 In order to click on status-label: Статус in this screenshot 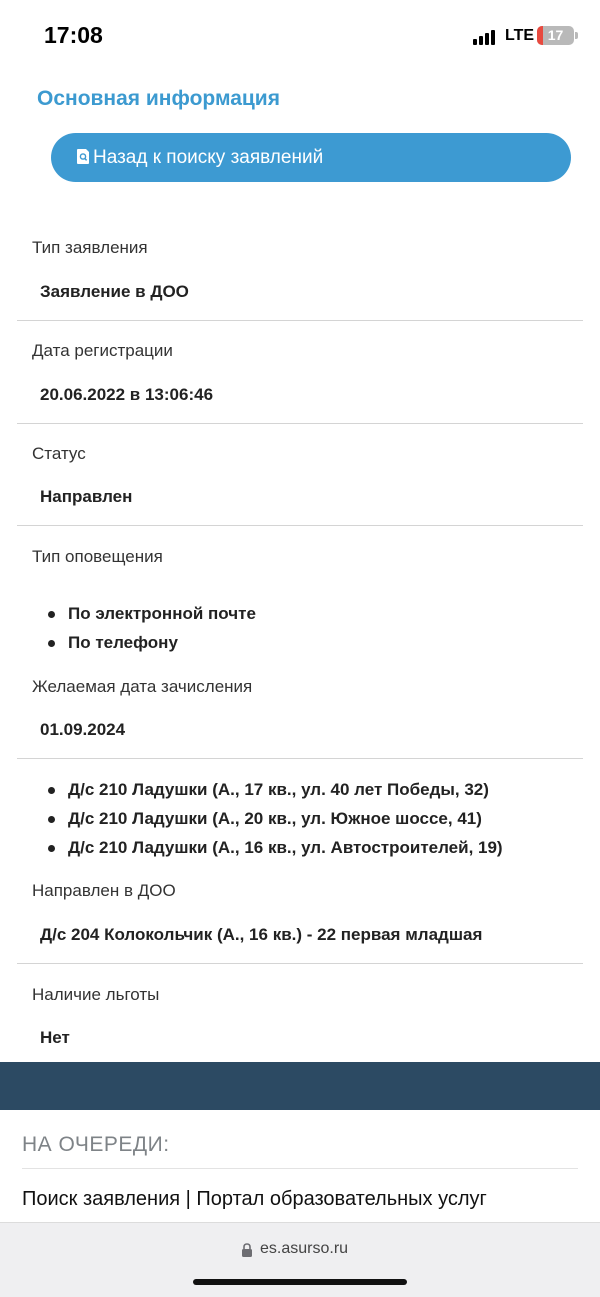, I will do `click(59, 453)`.